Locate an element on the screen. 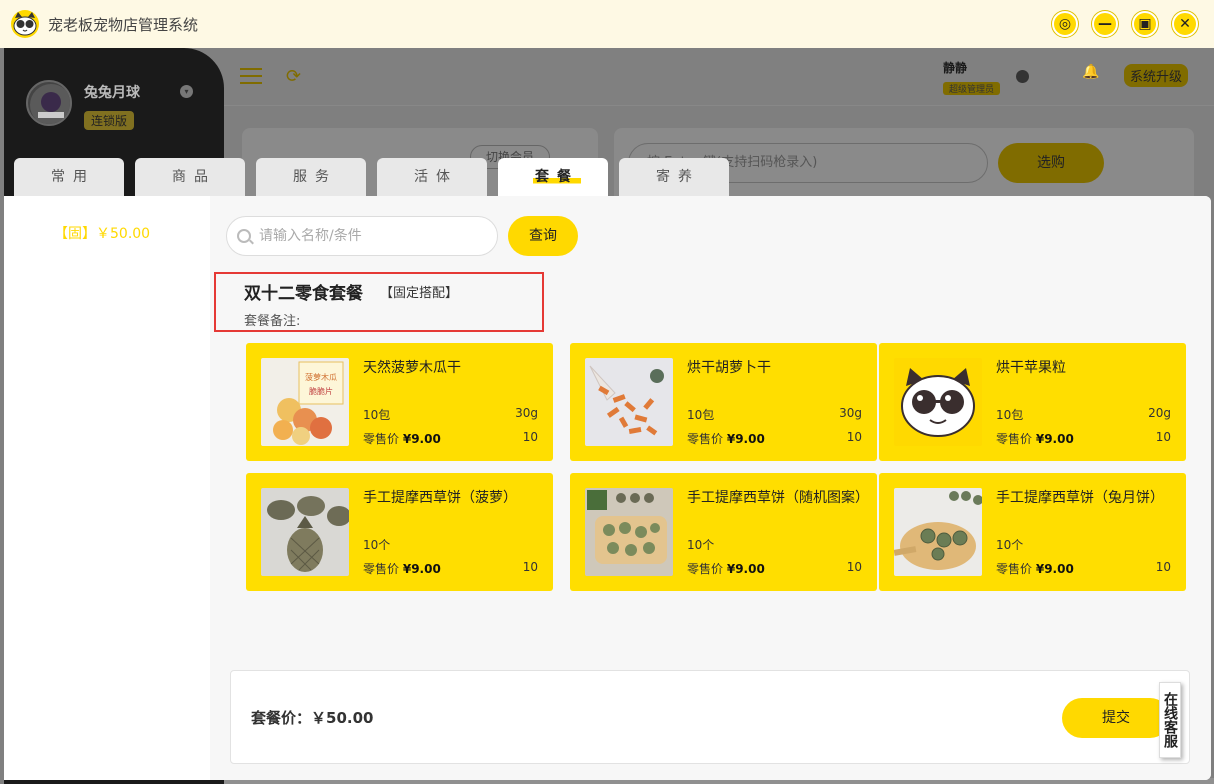 This screenshot has height=784, width=1214. product-name: 手工提摩西草饼（兔月饼） is located at coordinates (1080, 498).